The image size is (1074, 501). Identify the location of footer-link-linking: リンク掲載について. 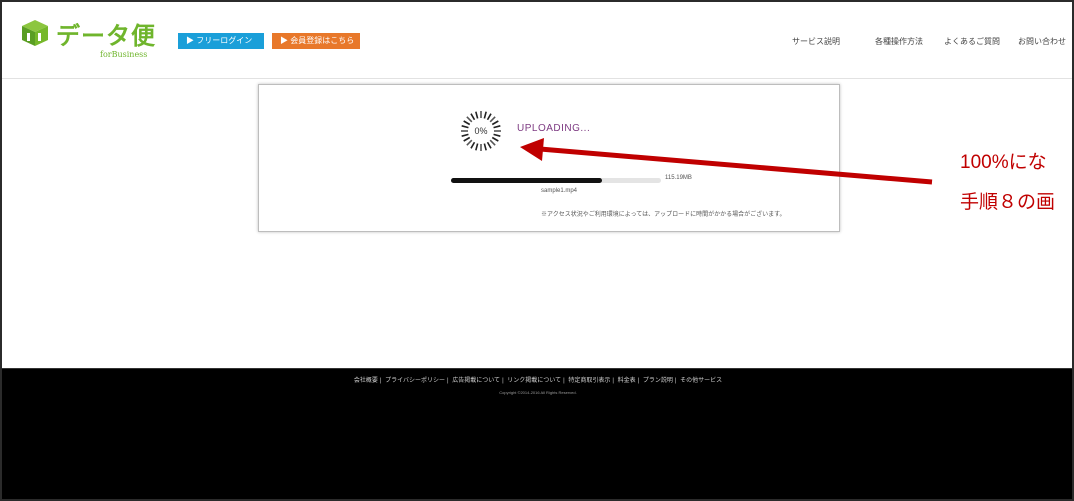
(534, 381).